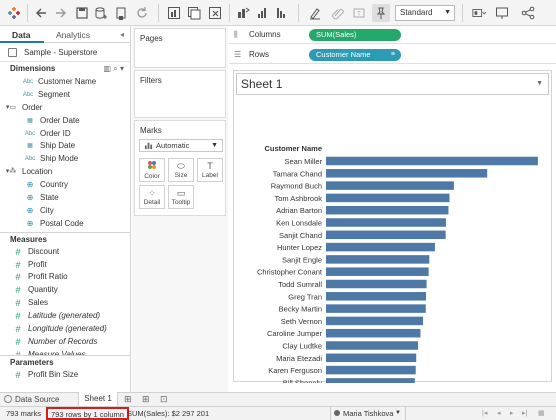 This screenshot has height=420, width=556. What do you see at coordinates (181, 166) in the screenshot?
I see `size-icon: ⬭` at bounding box center [181, 166].